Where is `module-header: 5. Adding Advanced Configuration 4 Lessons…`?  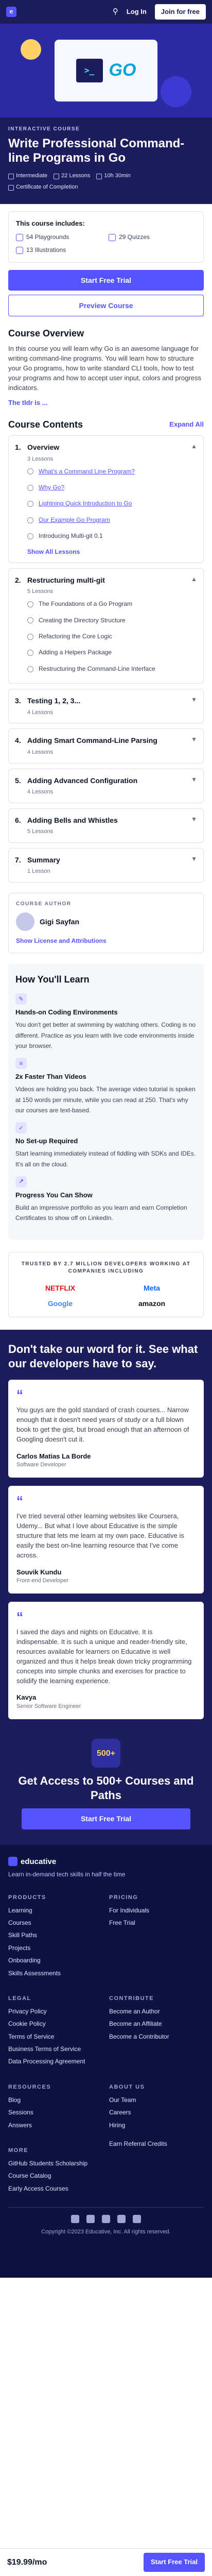
module-header: 5. Adding Advanced Configuration 4 Lessons… is located at coordinates (106, 785).